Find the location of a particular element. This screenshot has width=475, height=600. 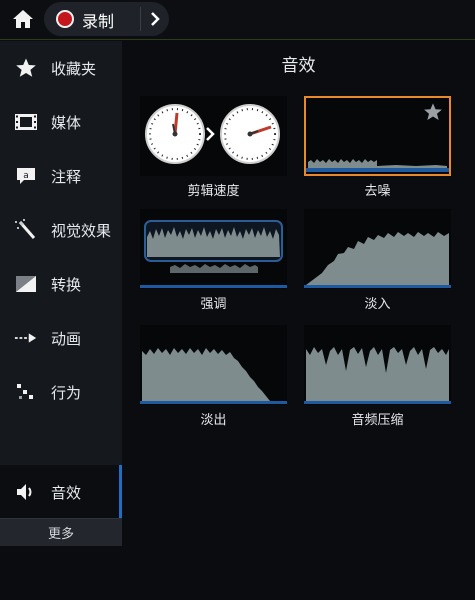

chevron-right-icon is located at coordinates (155, 19).